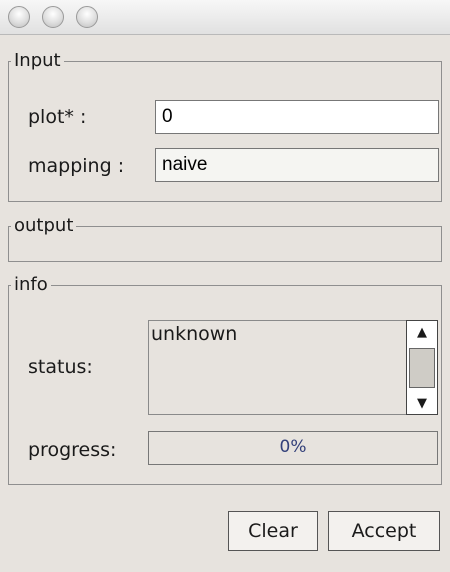 This screenshot has width=450, height=572. What do you see at coordinates (57, 117) in the screenshot?
I see `plot-label: plot* :` at bounding box center [57, 117].